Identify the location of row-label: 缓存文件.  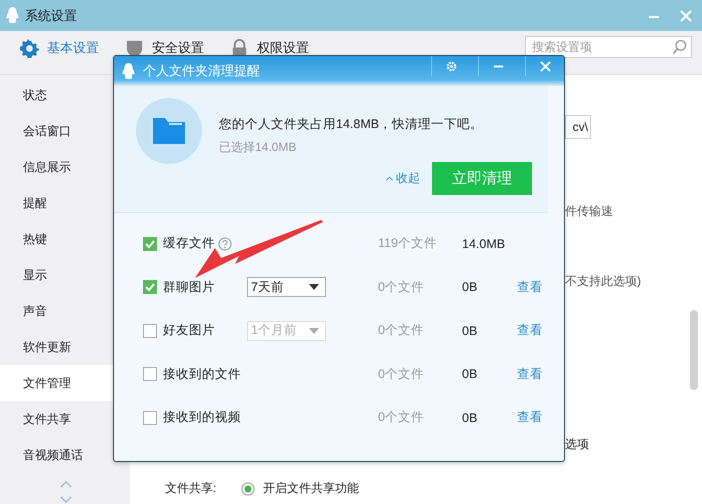
(189, 243).